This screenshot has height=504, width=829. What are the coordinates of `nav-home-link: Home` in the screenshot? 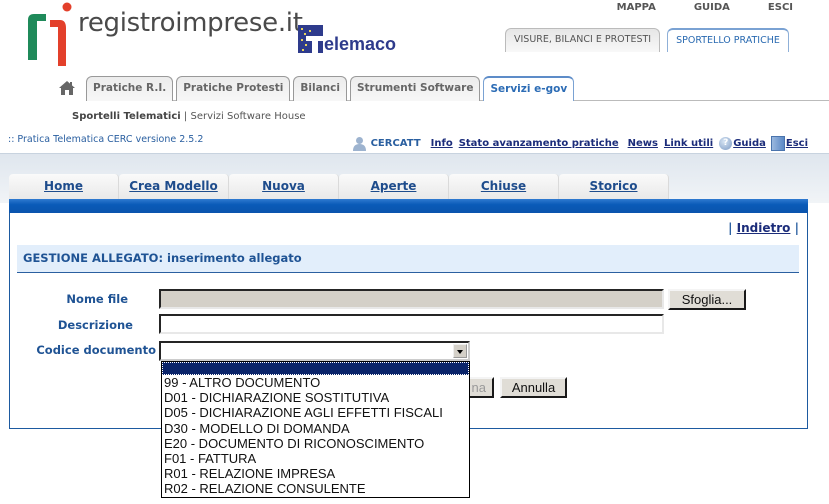 It's located at (63, 186).